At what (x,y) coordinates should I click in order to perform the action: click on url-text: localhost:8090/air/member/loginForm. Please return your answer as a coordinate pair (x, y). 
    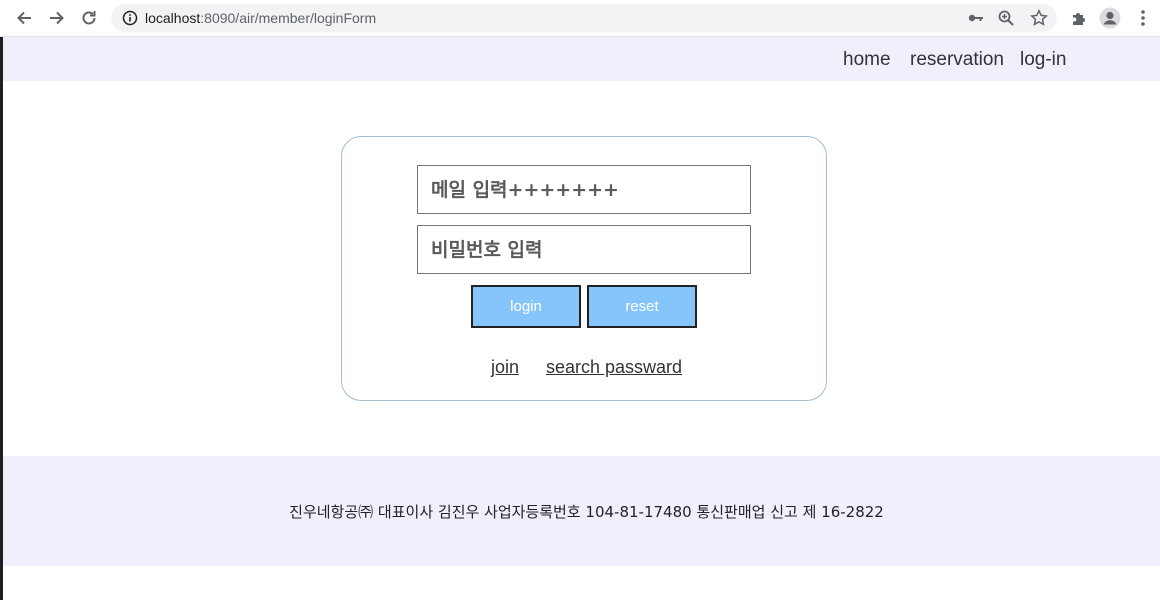
    Looking at the image, I should click on (260, 18).